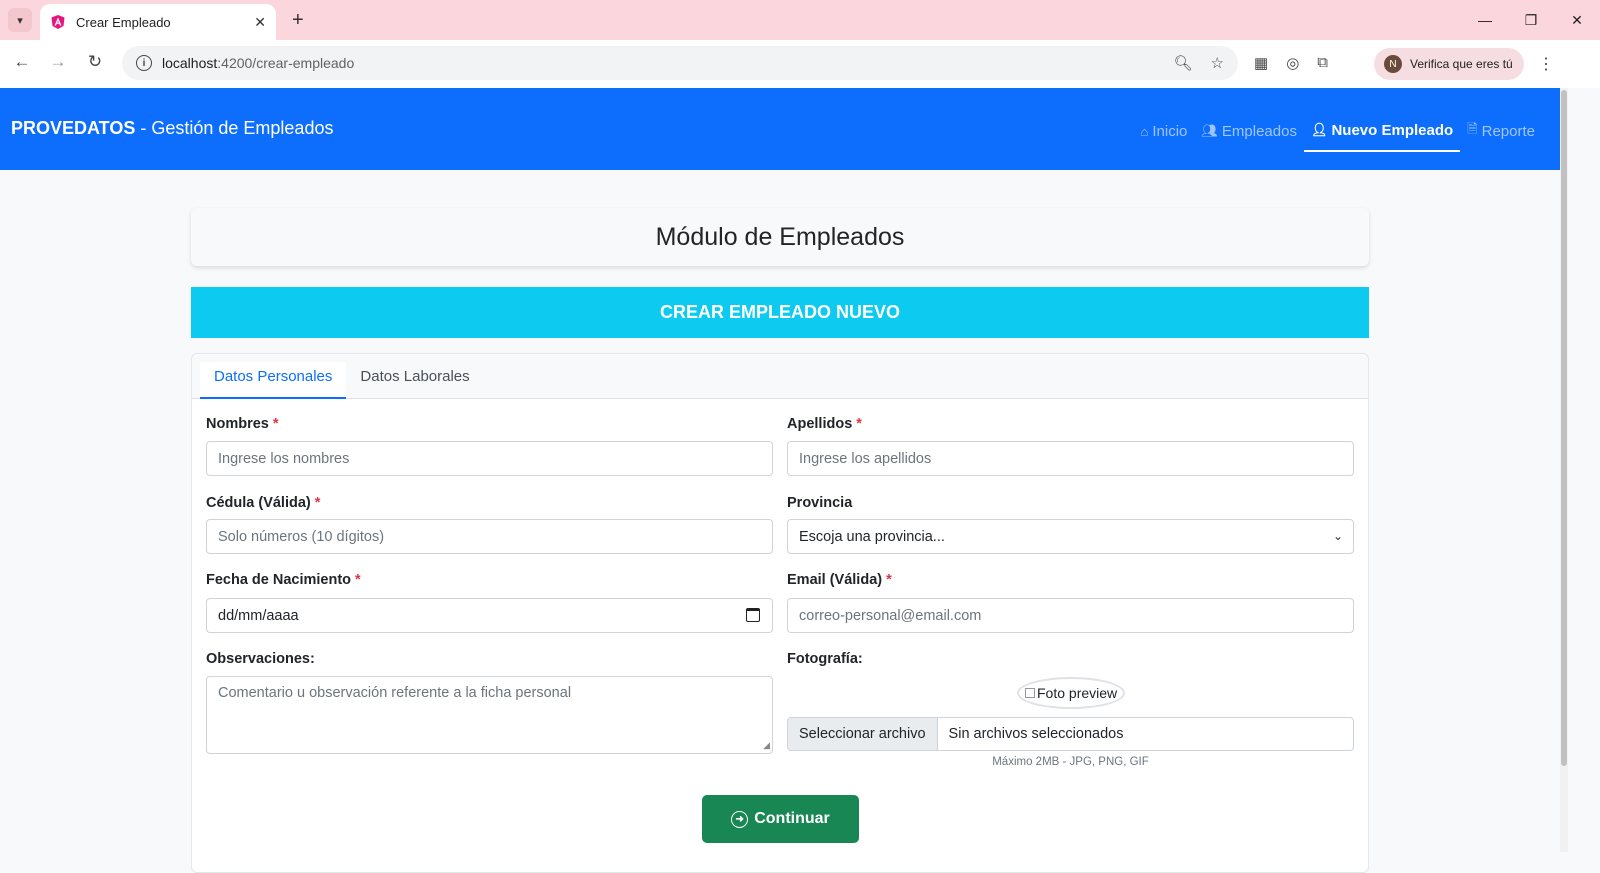  What do you see at coordinates (1077, 693) in the screenshot?
I see `photo-preview-alt: Foto preview` at bounding box center [1077, 693].